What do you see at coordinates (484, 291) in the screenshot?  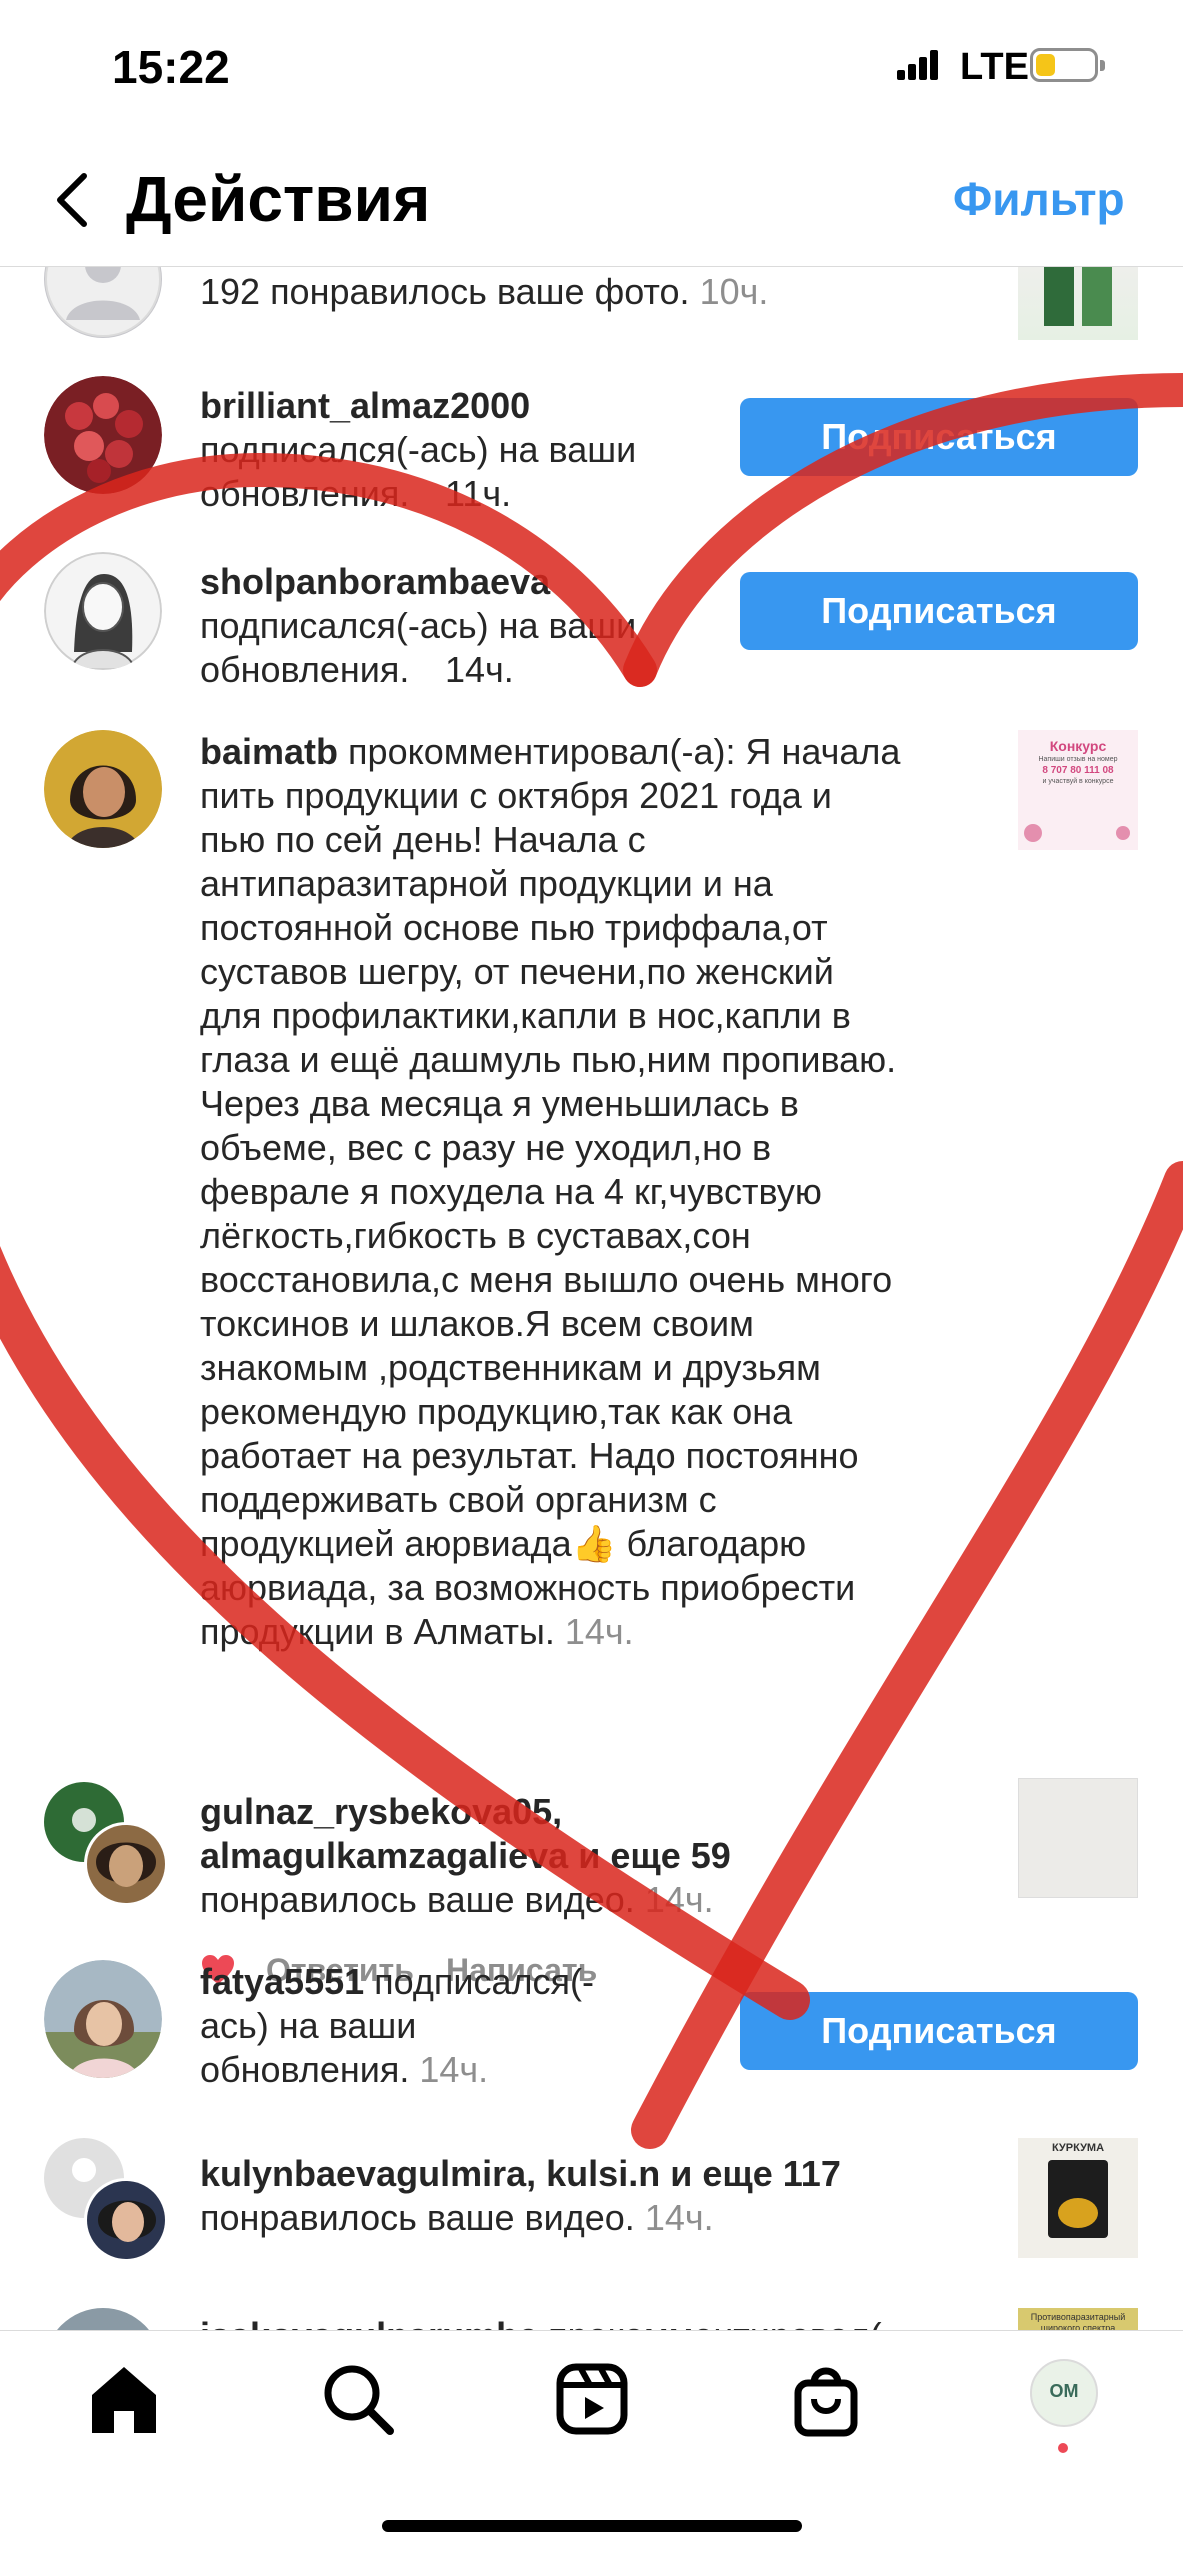 I see `activity-text: 192 понравилось ваше фото. 10ч.` at bounding box center [484, 291].